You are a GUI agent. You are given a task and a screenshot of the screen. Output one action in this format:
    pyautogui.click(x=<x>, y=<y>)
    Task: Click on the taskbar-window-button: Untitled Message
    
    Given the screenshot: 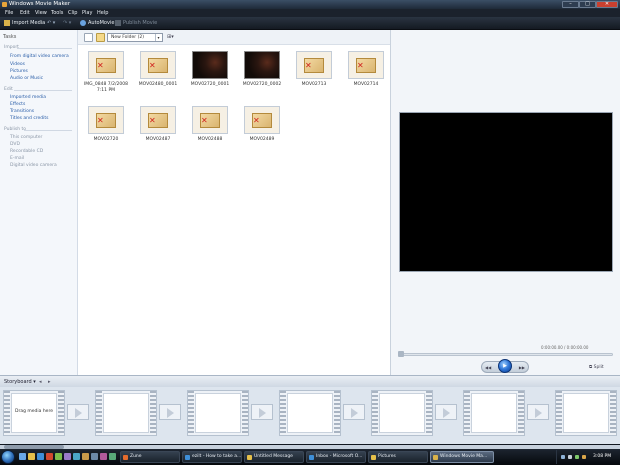 What is the action you would take?
    pyautogui.click(x=274, y=457)
    